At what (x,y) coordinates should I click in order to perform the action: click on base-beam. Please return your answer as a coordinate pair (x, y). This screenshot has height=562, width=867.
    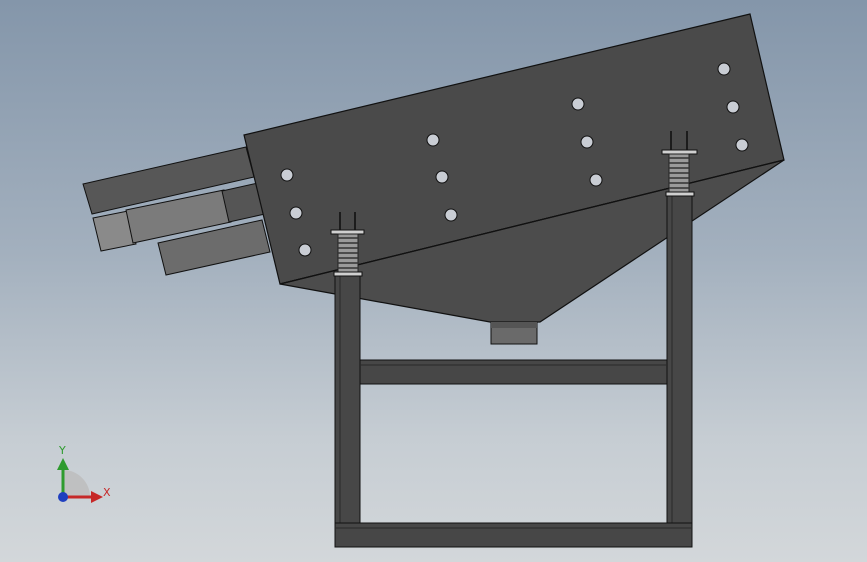
    Looking at the image, I should click on (513, 535).